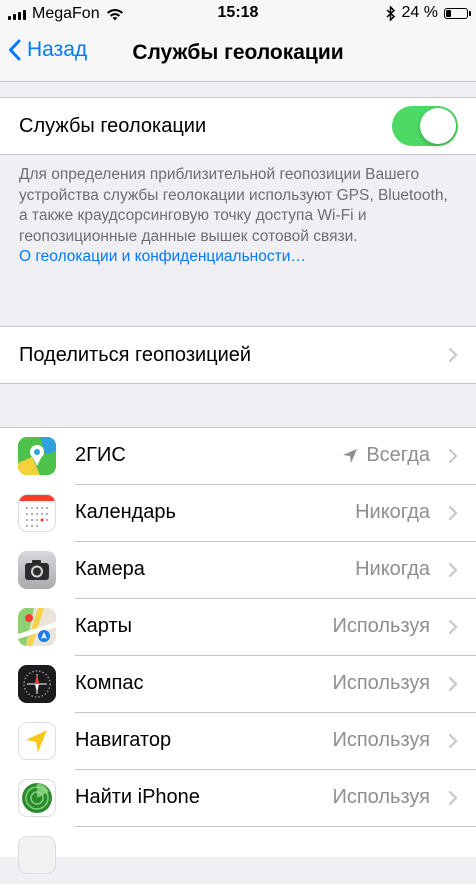 This screenshot has width=476, height=884. Describe the element at coordinates (37, 570) in the screenshot. I see `camera-icon` at that location.